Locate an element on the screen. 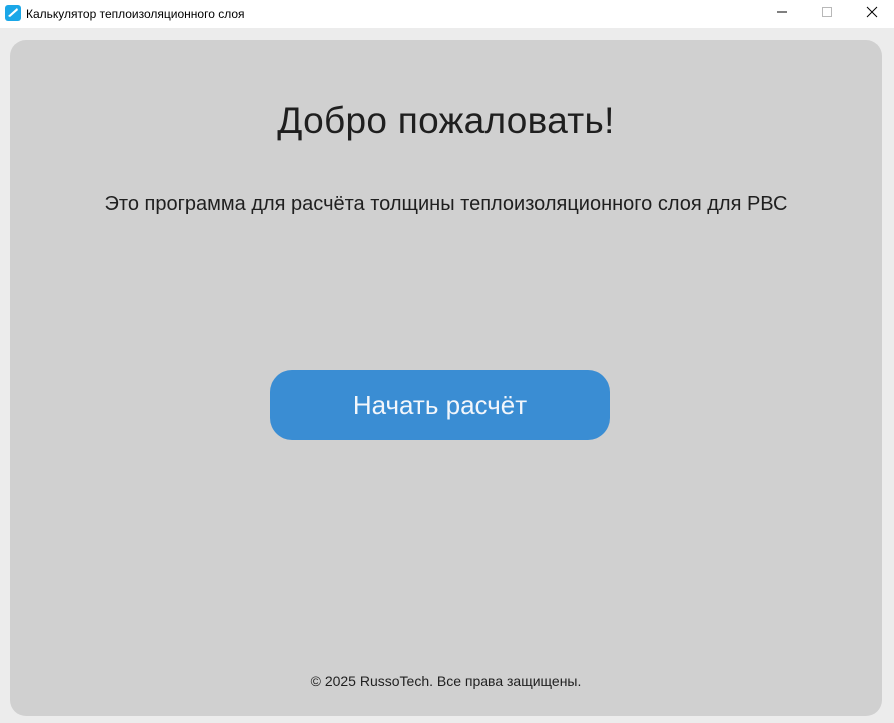 The width and height of the screenshot is (894, 723). minimize-button is located at coordinates (782, 14).